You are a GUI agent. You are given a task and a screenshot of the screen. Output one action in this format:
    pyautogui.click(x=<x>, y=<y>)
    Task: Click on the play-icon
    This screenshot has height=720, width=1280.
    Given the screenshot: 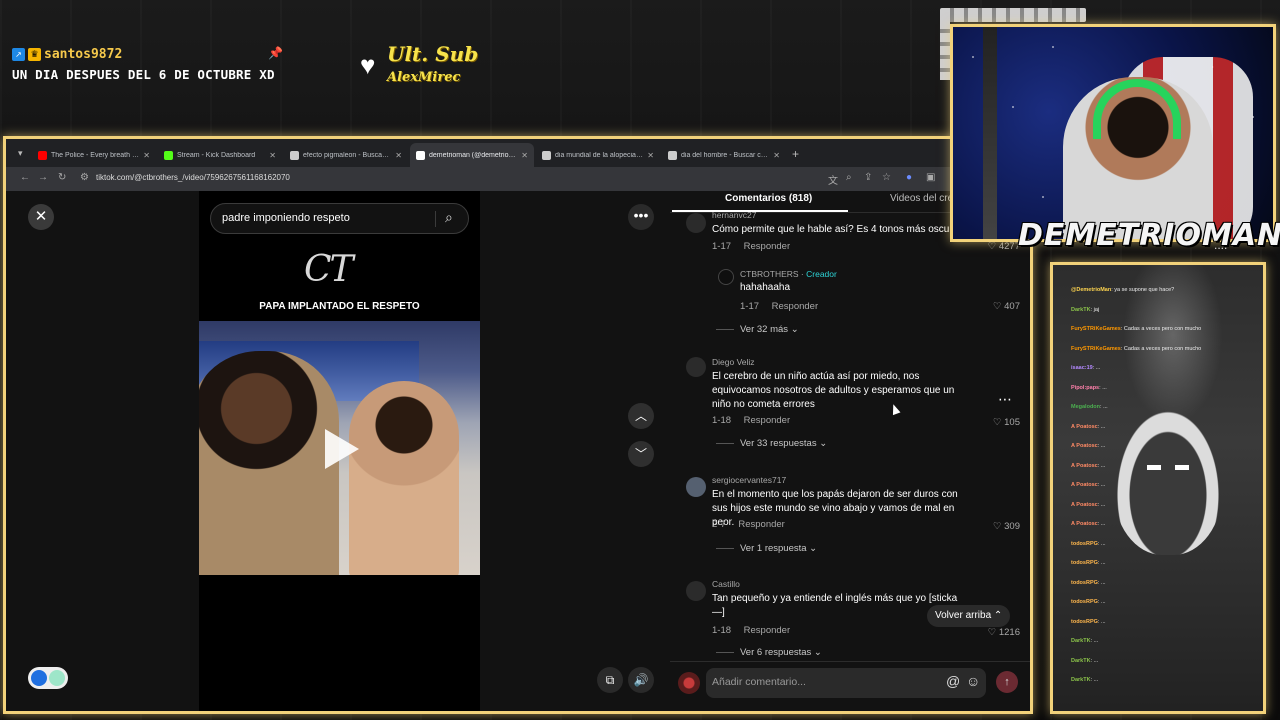 What is the action you would take?
    pyautogui.click(x=342, y=449)
    